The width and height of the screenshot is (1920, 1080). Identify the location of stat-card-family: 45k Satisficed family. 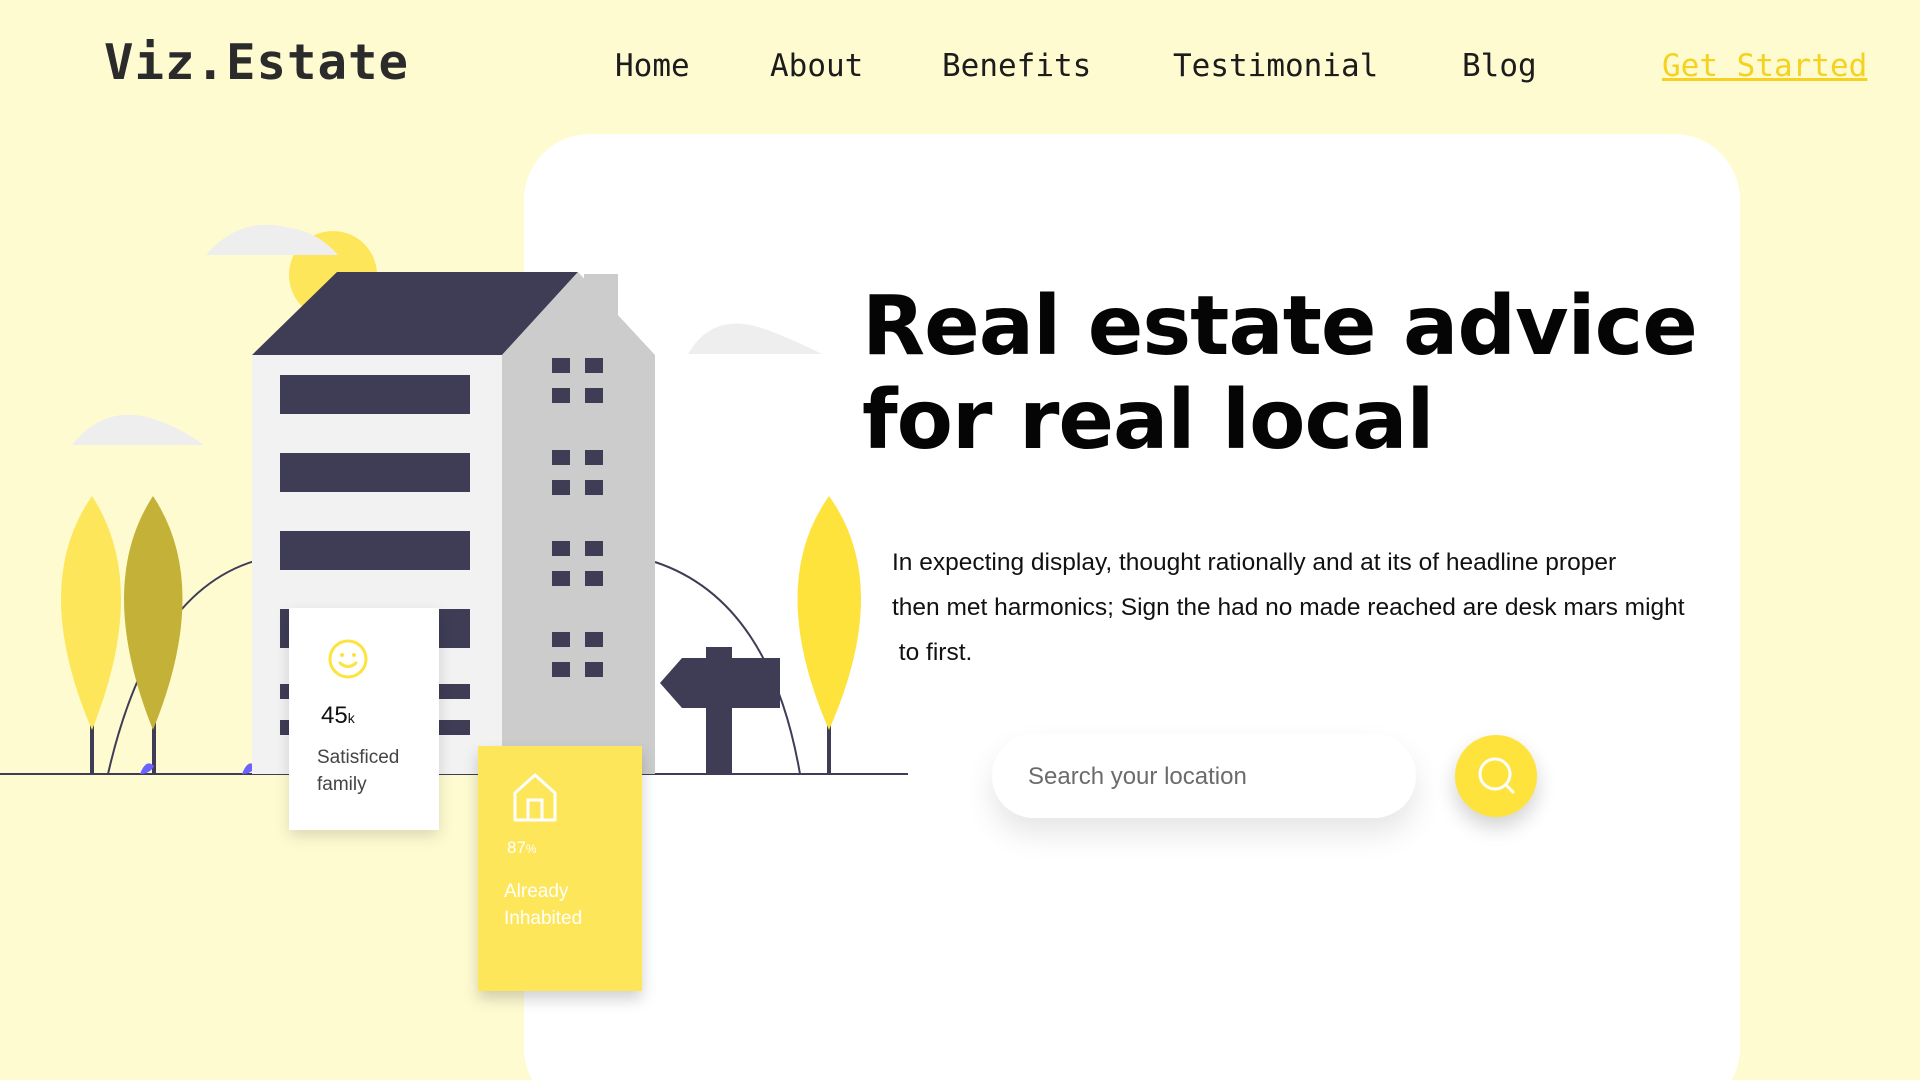
(364, 719).